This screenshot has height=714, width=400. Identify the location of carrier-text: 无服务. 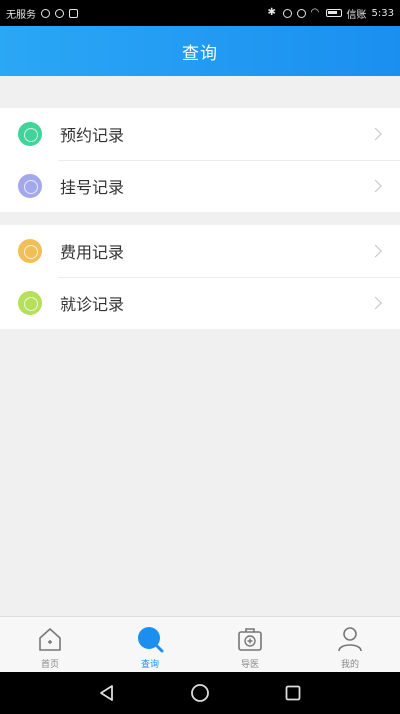
(21, 15).